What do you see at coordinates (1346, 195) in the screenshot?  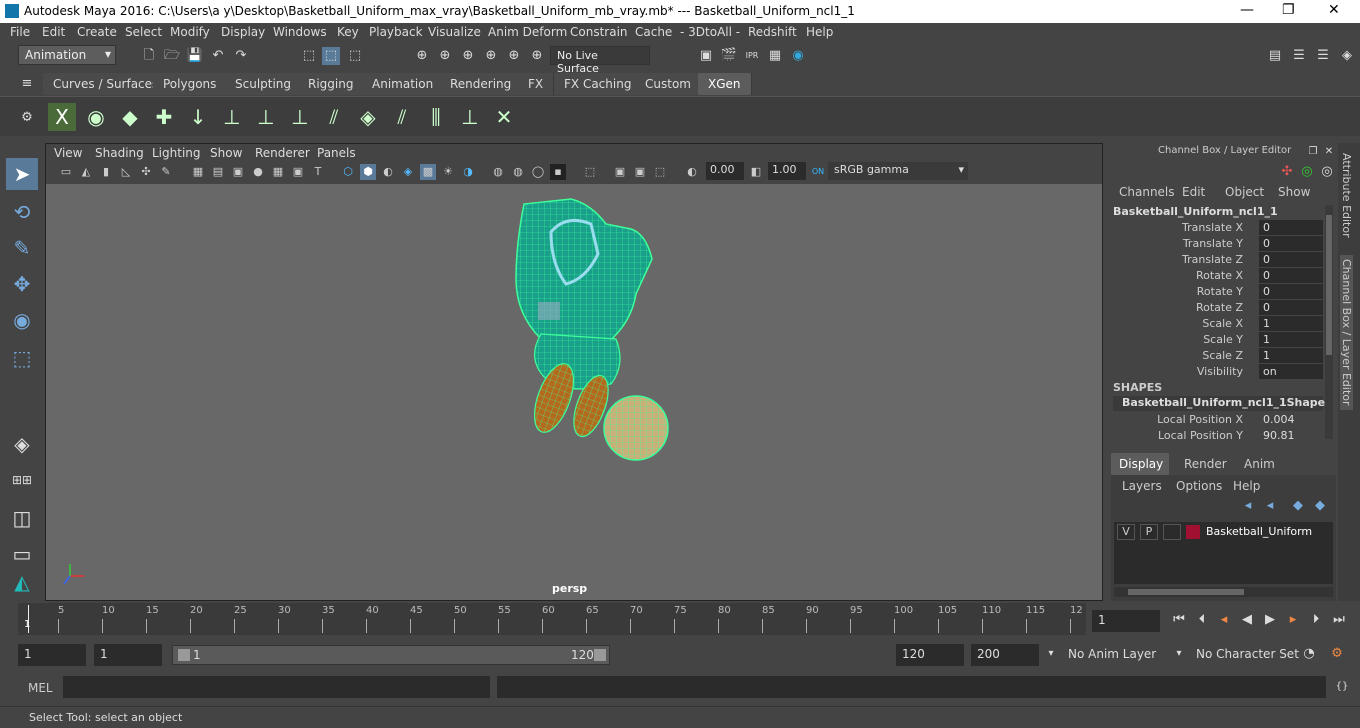 I see `attribute-editor-tab: Attribute Editor` at bounding box center [1346, 195].